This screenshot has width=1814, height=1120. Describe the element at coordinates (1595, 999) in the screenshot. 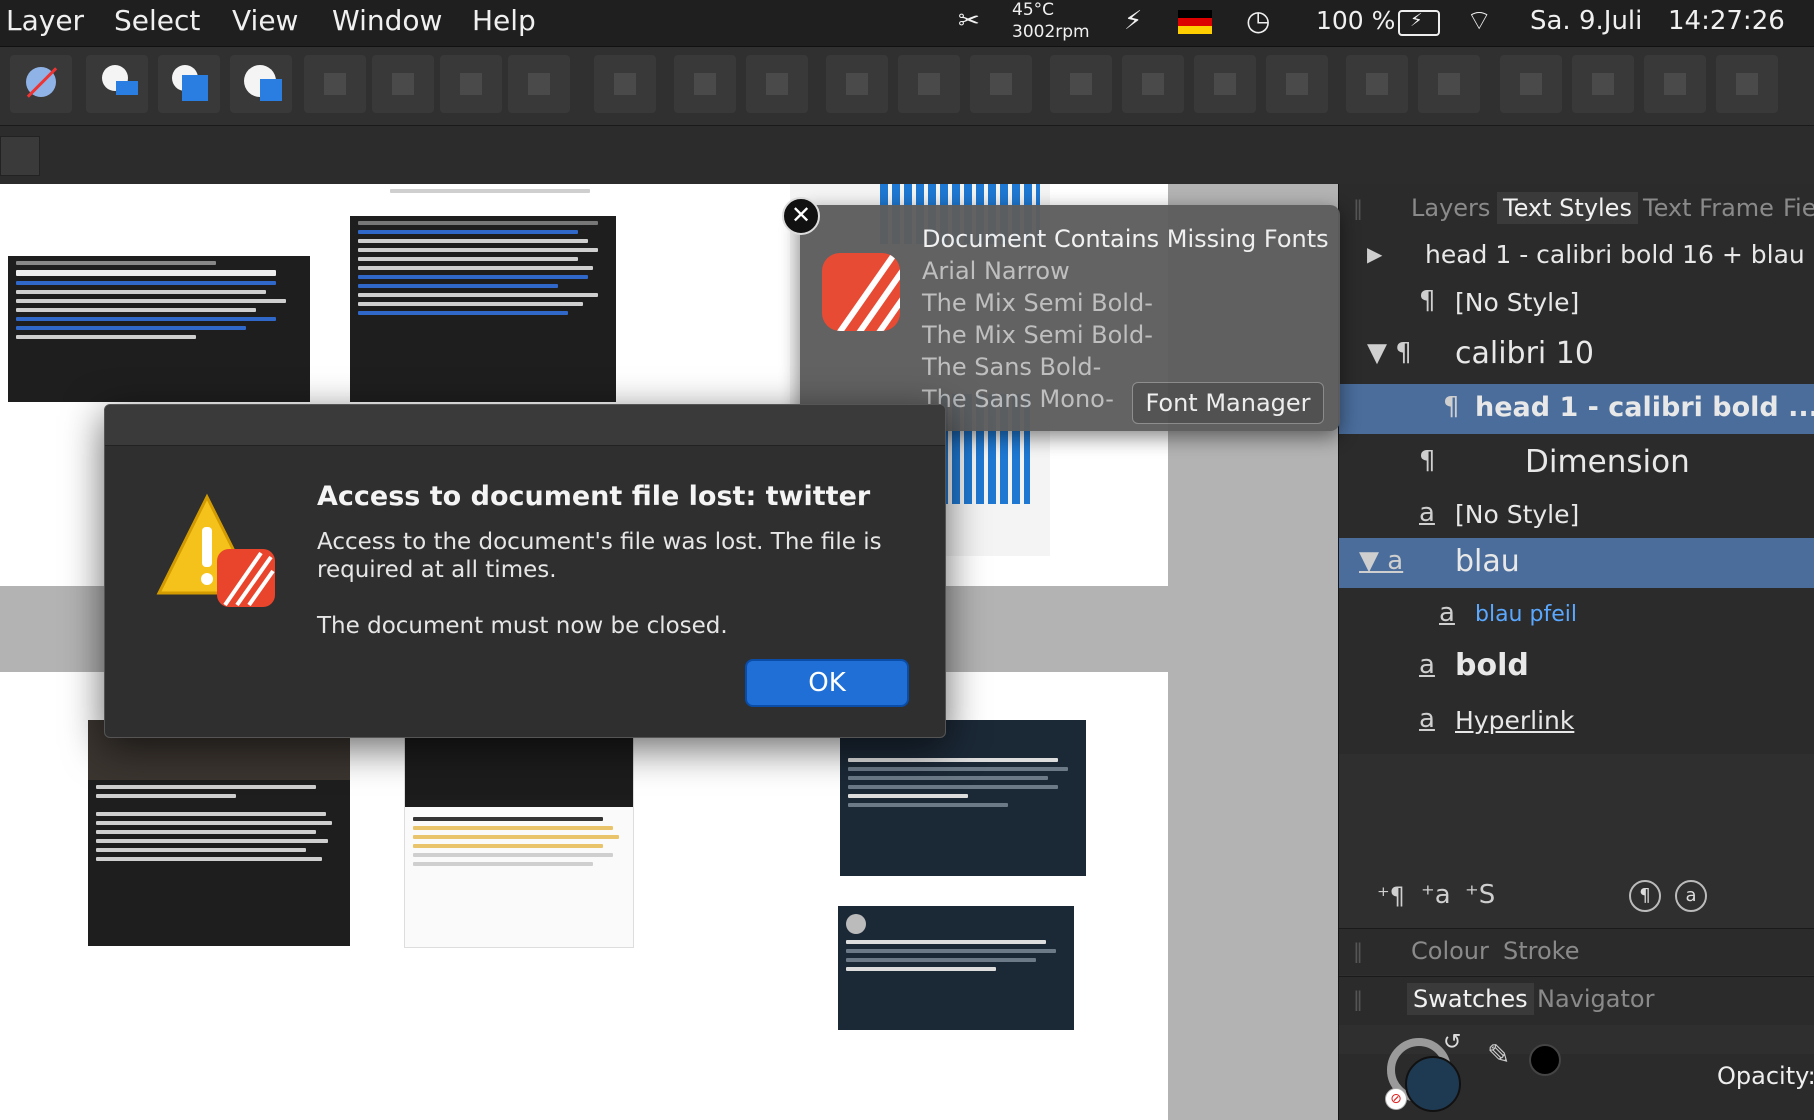

I see `tab-navigator: Navigator` at that location.